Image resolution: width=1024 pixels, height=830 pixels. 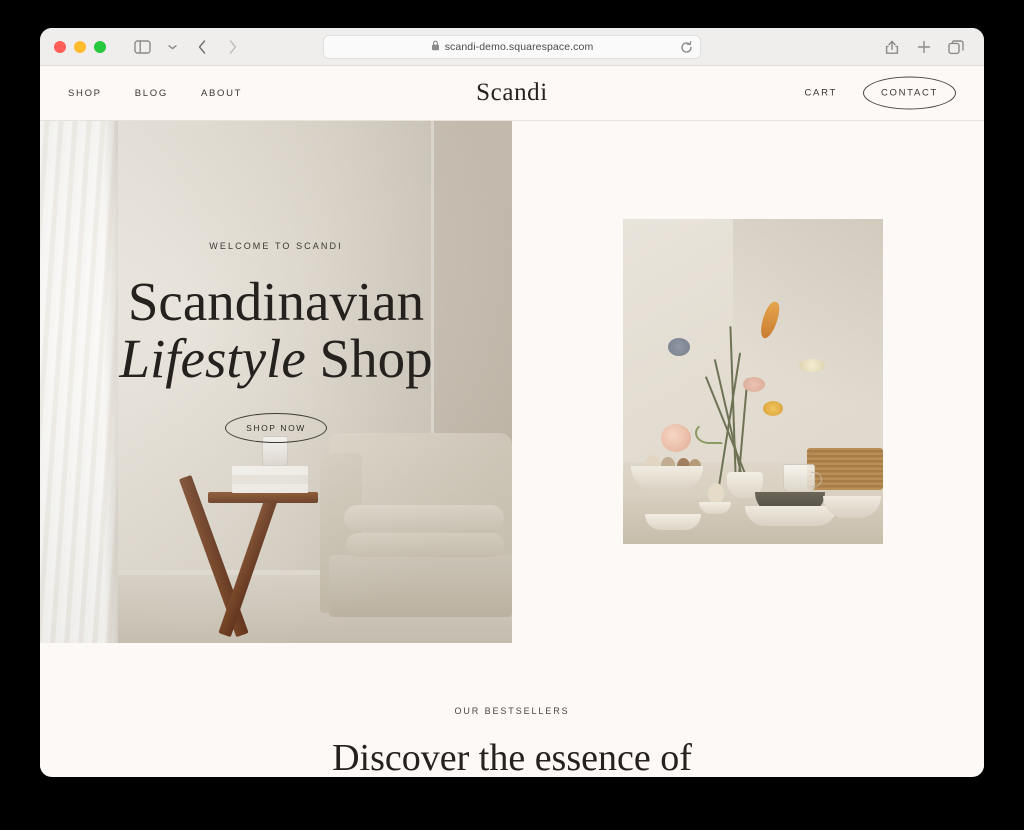 I want to click on close-window-button, so click(x=60, y=46).